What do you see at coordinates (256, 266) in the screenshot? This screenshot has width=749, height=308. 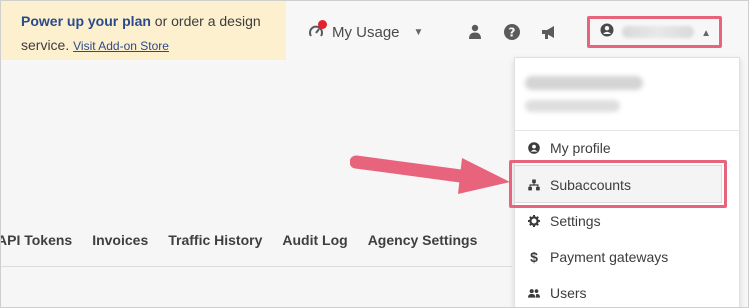 I see `nav-divider` at bounding box center [256, 266].